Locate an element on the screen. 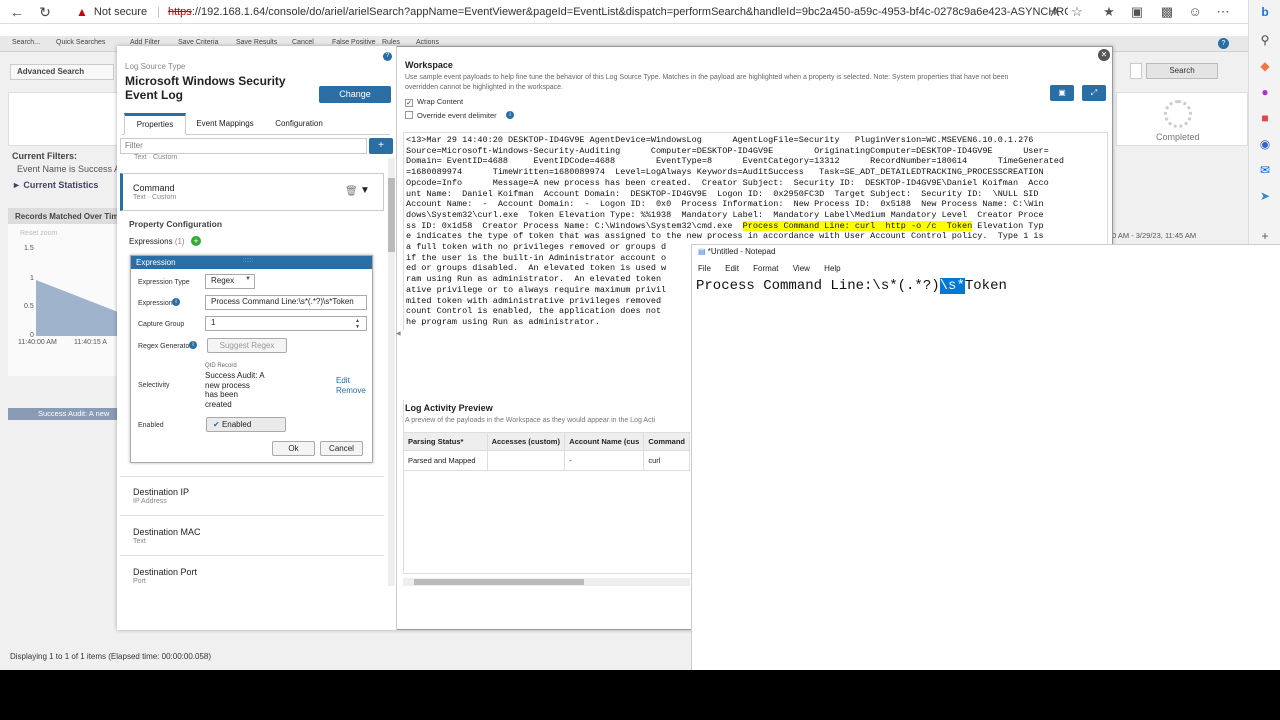 The height and width of the screenshot is (720, 1280). toolbar-item-false-positive: False Positive is located at coordinates (354, 42).